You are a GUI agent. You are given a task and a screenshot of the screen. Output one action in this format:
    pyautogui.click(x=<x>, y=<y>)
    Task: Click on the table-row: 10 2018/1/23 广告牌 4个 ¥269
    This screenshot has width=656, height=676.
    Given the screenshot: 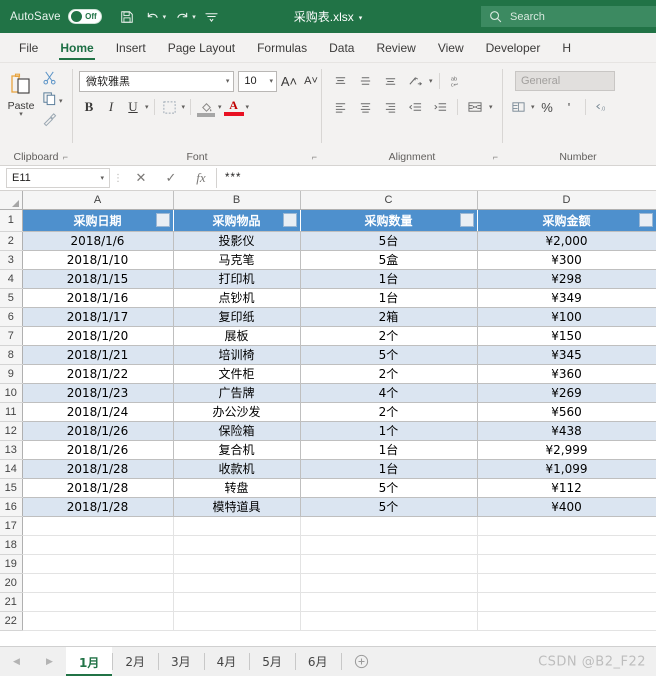 What is the action you would take?
    pyautogui.click(x=328, y=393)
    